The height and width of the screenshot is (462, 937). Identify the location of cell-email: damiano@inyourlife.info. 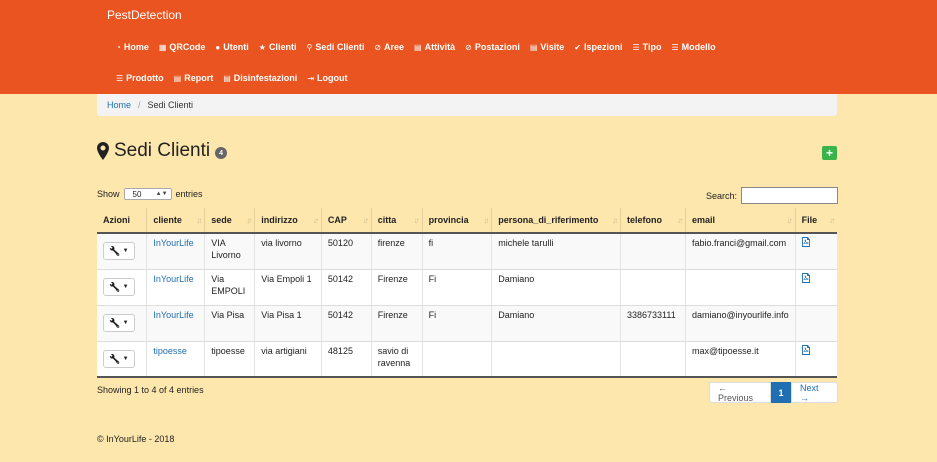
(740, 323).